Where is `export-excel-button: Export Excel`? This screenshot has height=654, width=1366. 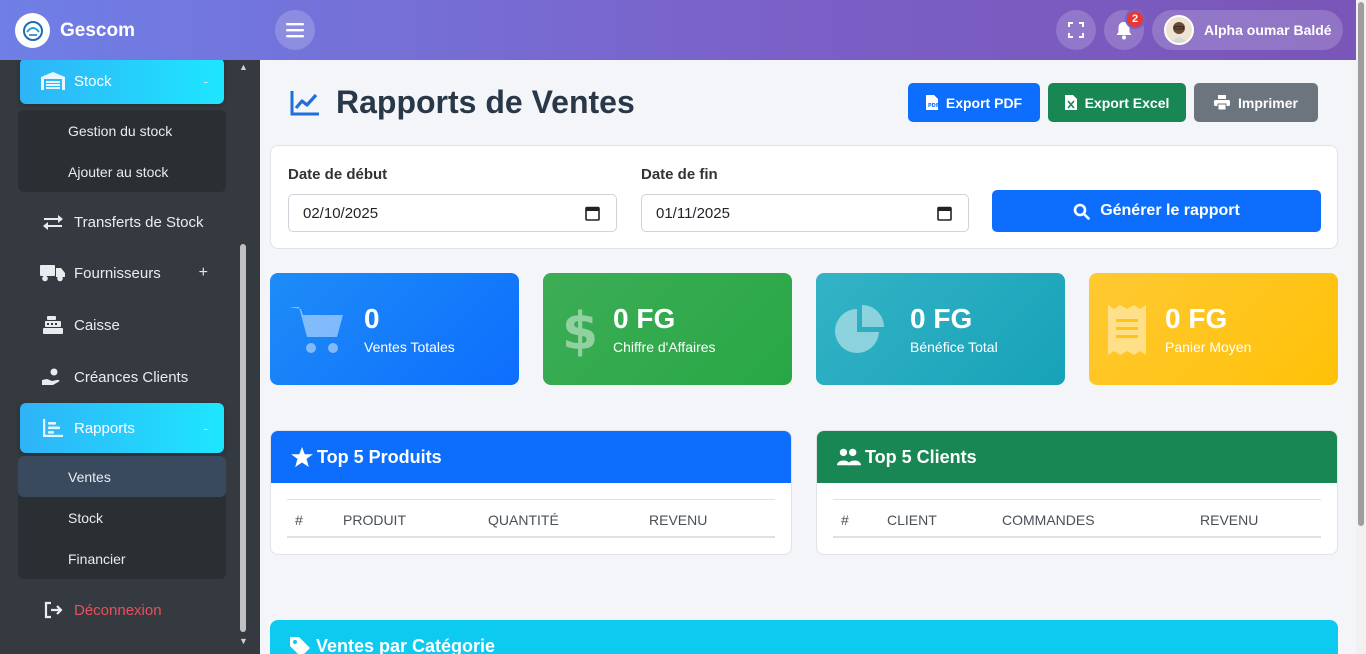 export-excel-button: Export Excel is located at coordinates (1117, 102).